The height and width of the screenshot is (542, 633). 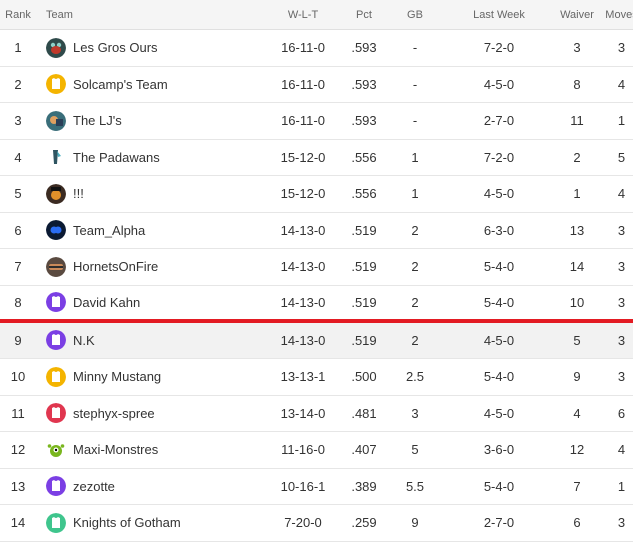 I want to click on hornets-team-logo-icon, so click(x=56, y=266).